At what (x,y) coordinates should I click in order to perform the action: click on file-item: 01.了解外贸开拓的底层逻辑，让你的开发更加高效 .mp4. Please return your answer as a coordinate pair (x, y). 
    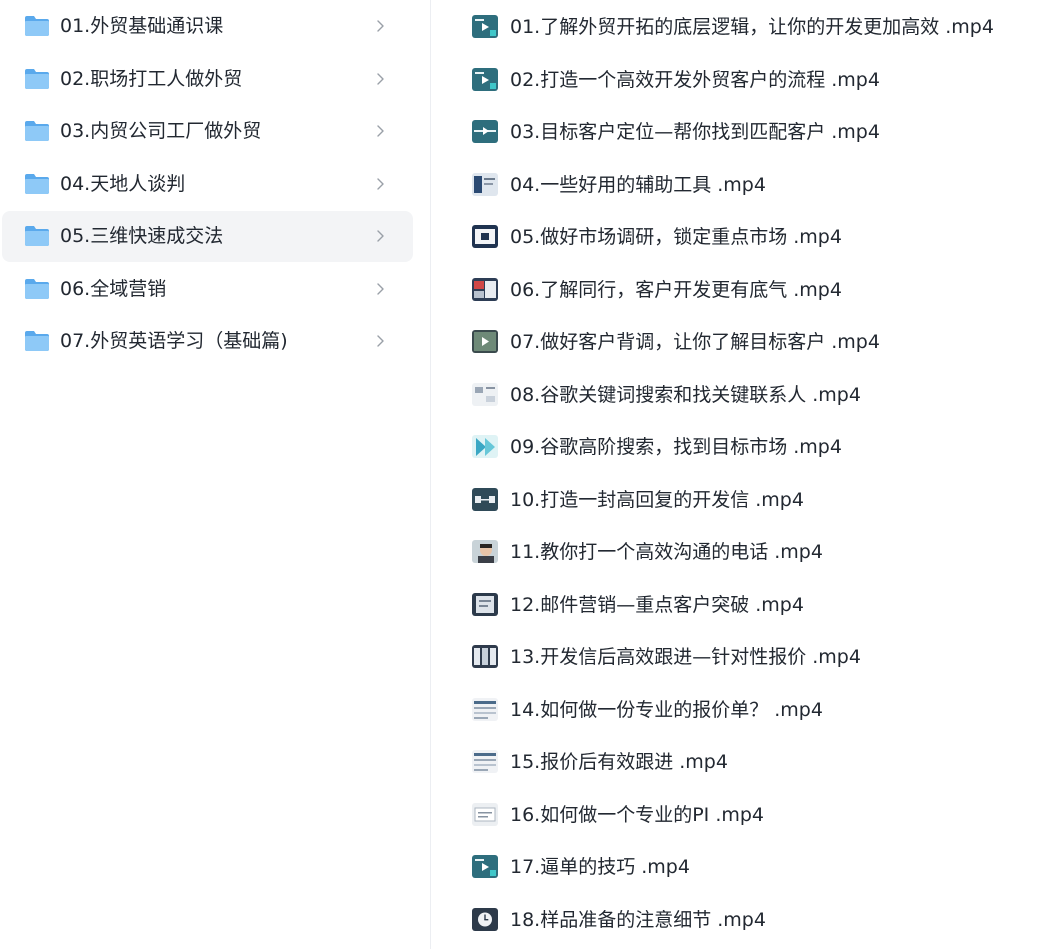
    Looking at the image, I should click on (748, 27).